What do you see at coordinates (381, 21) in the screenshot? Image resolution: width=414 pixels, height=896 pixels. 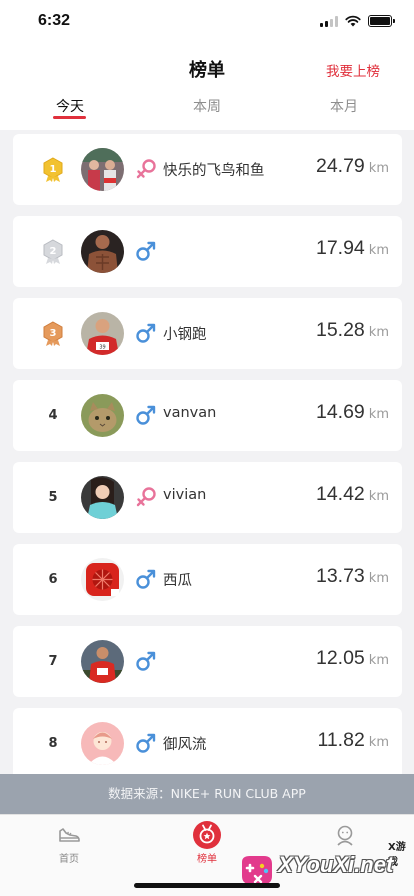 I see `battery-icon` at bounding box center [381, 21].